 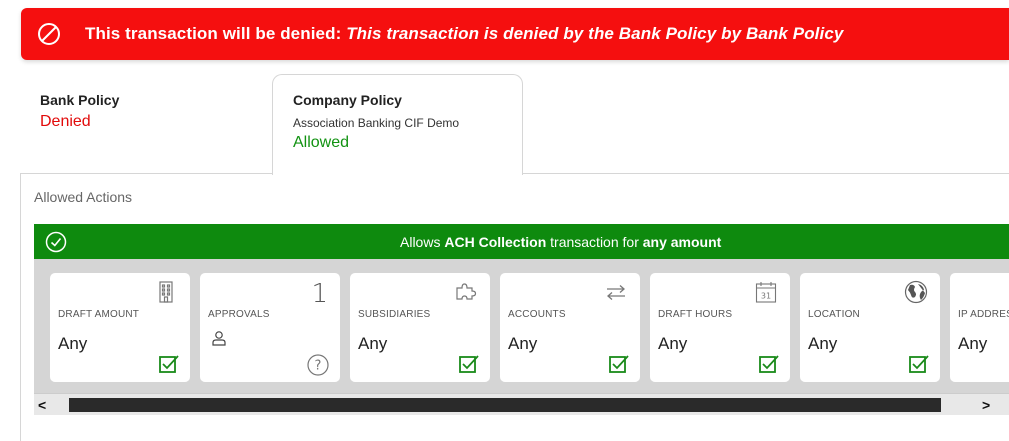 What do you see at coordinates (65, 121) in the screenshot?
I see `status-denied: Denied` at bounding box center [65, 121].